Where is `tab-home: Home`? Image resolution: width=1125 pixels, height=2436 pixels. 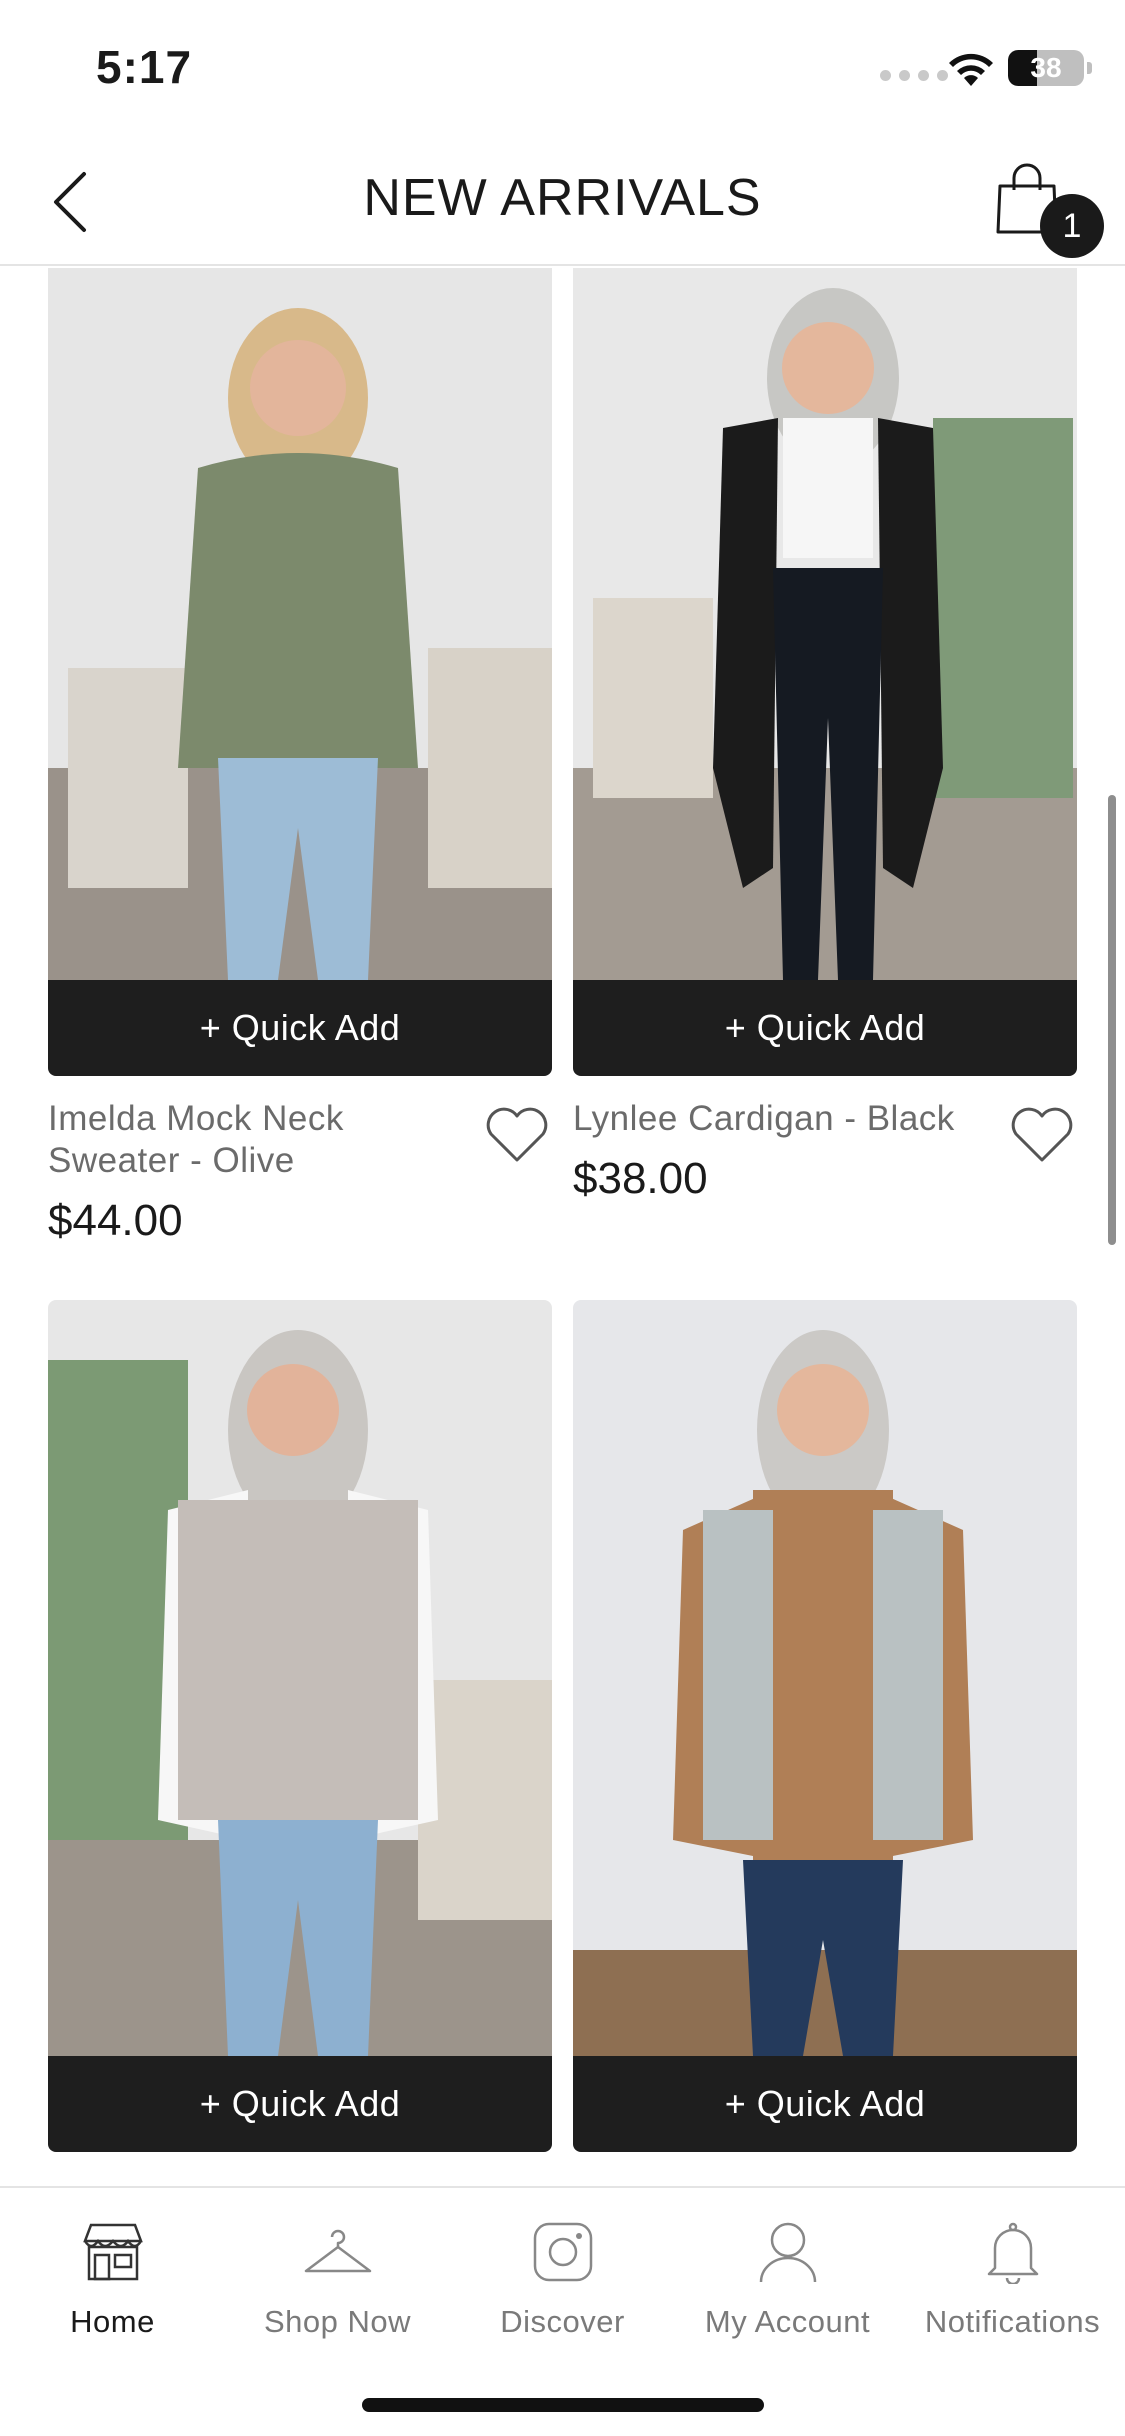
tab-home: Home is located at coordinates (112, 2282).